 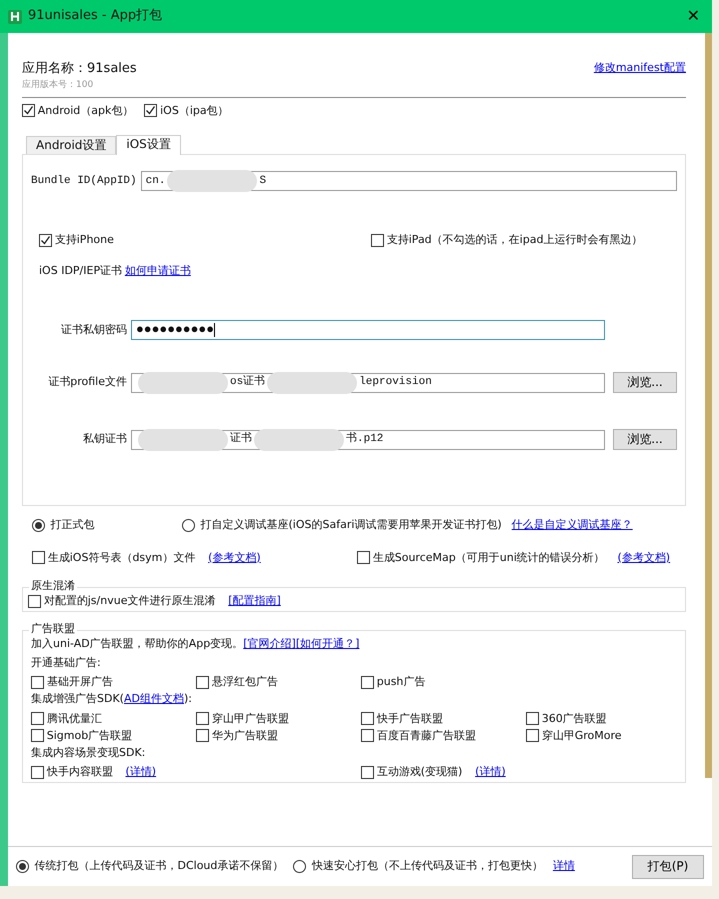 I want to click on checkbox-label: Sigmob广告联盟, so click(x=89, y=736).